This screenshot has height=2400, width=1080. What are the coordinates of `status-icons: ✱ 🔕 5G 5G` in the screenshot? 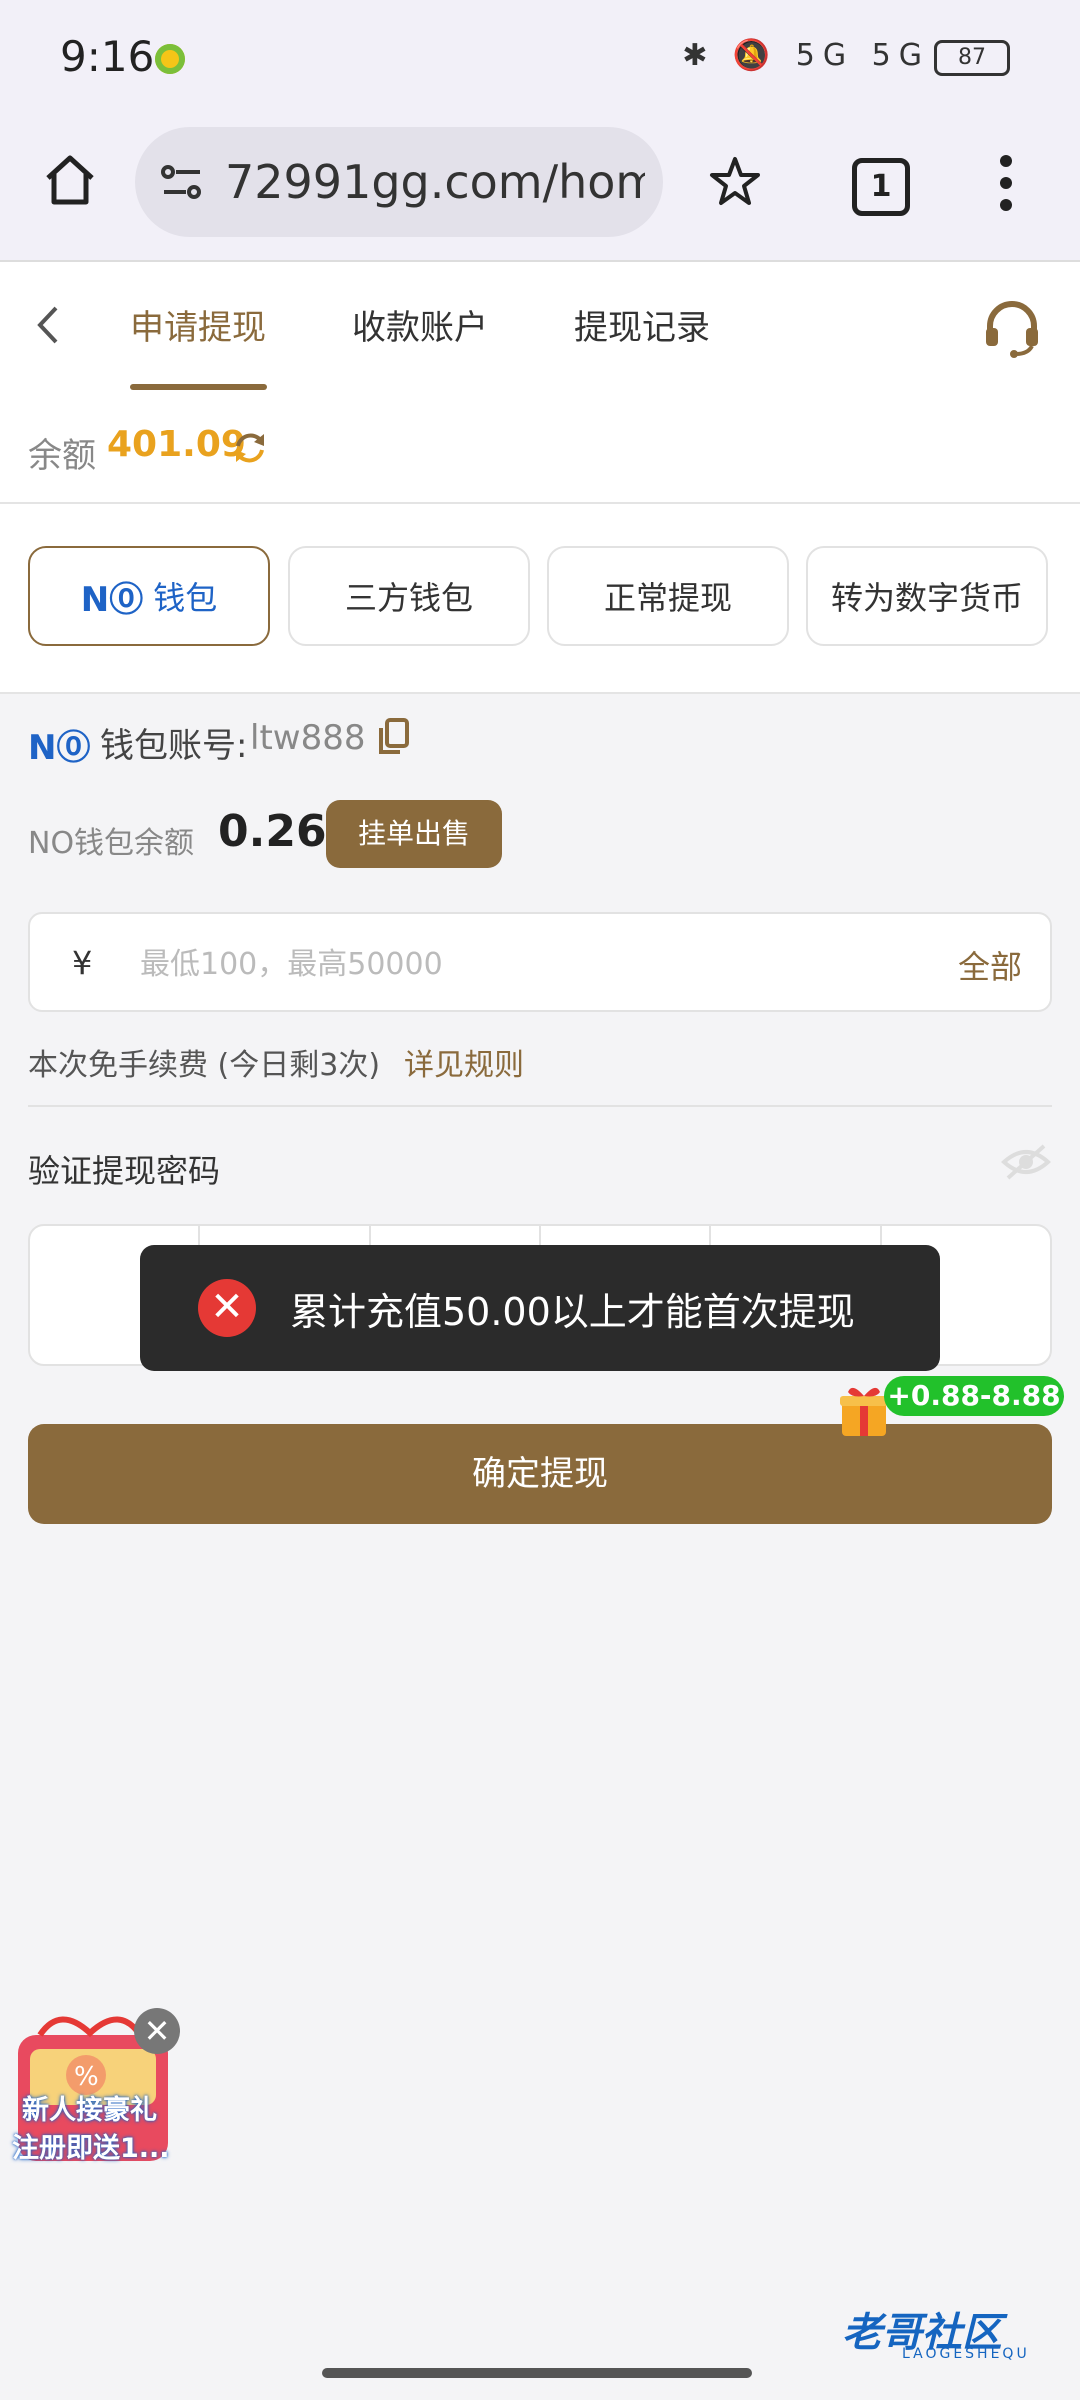 It's located at (806, 55).